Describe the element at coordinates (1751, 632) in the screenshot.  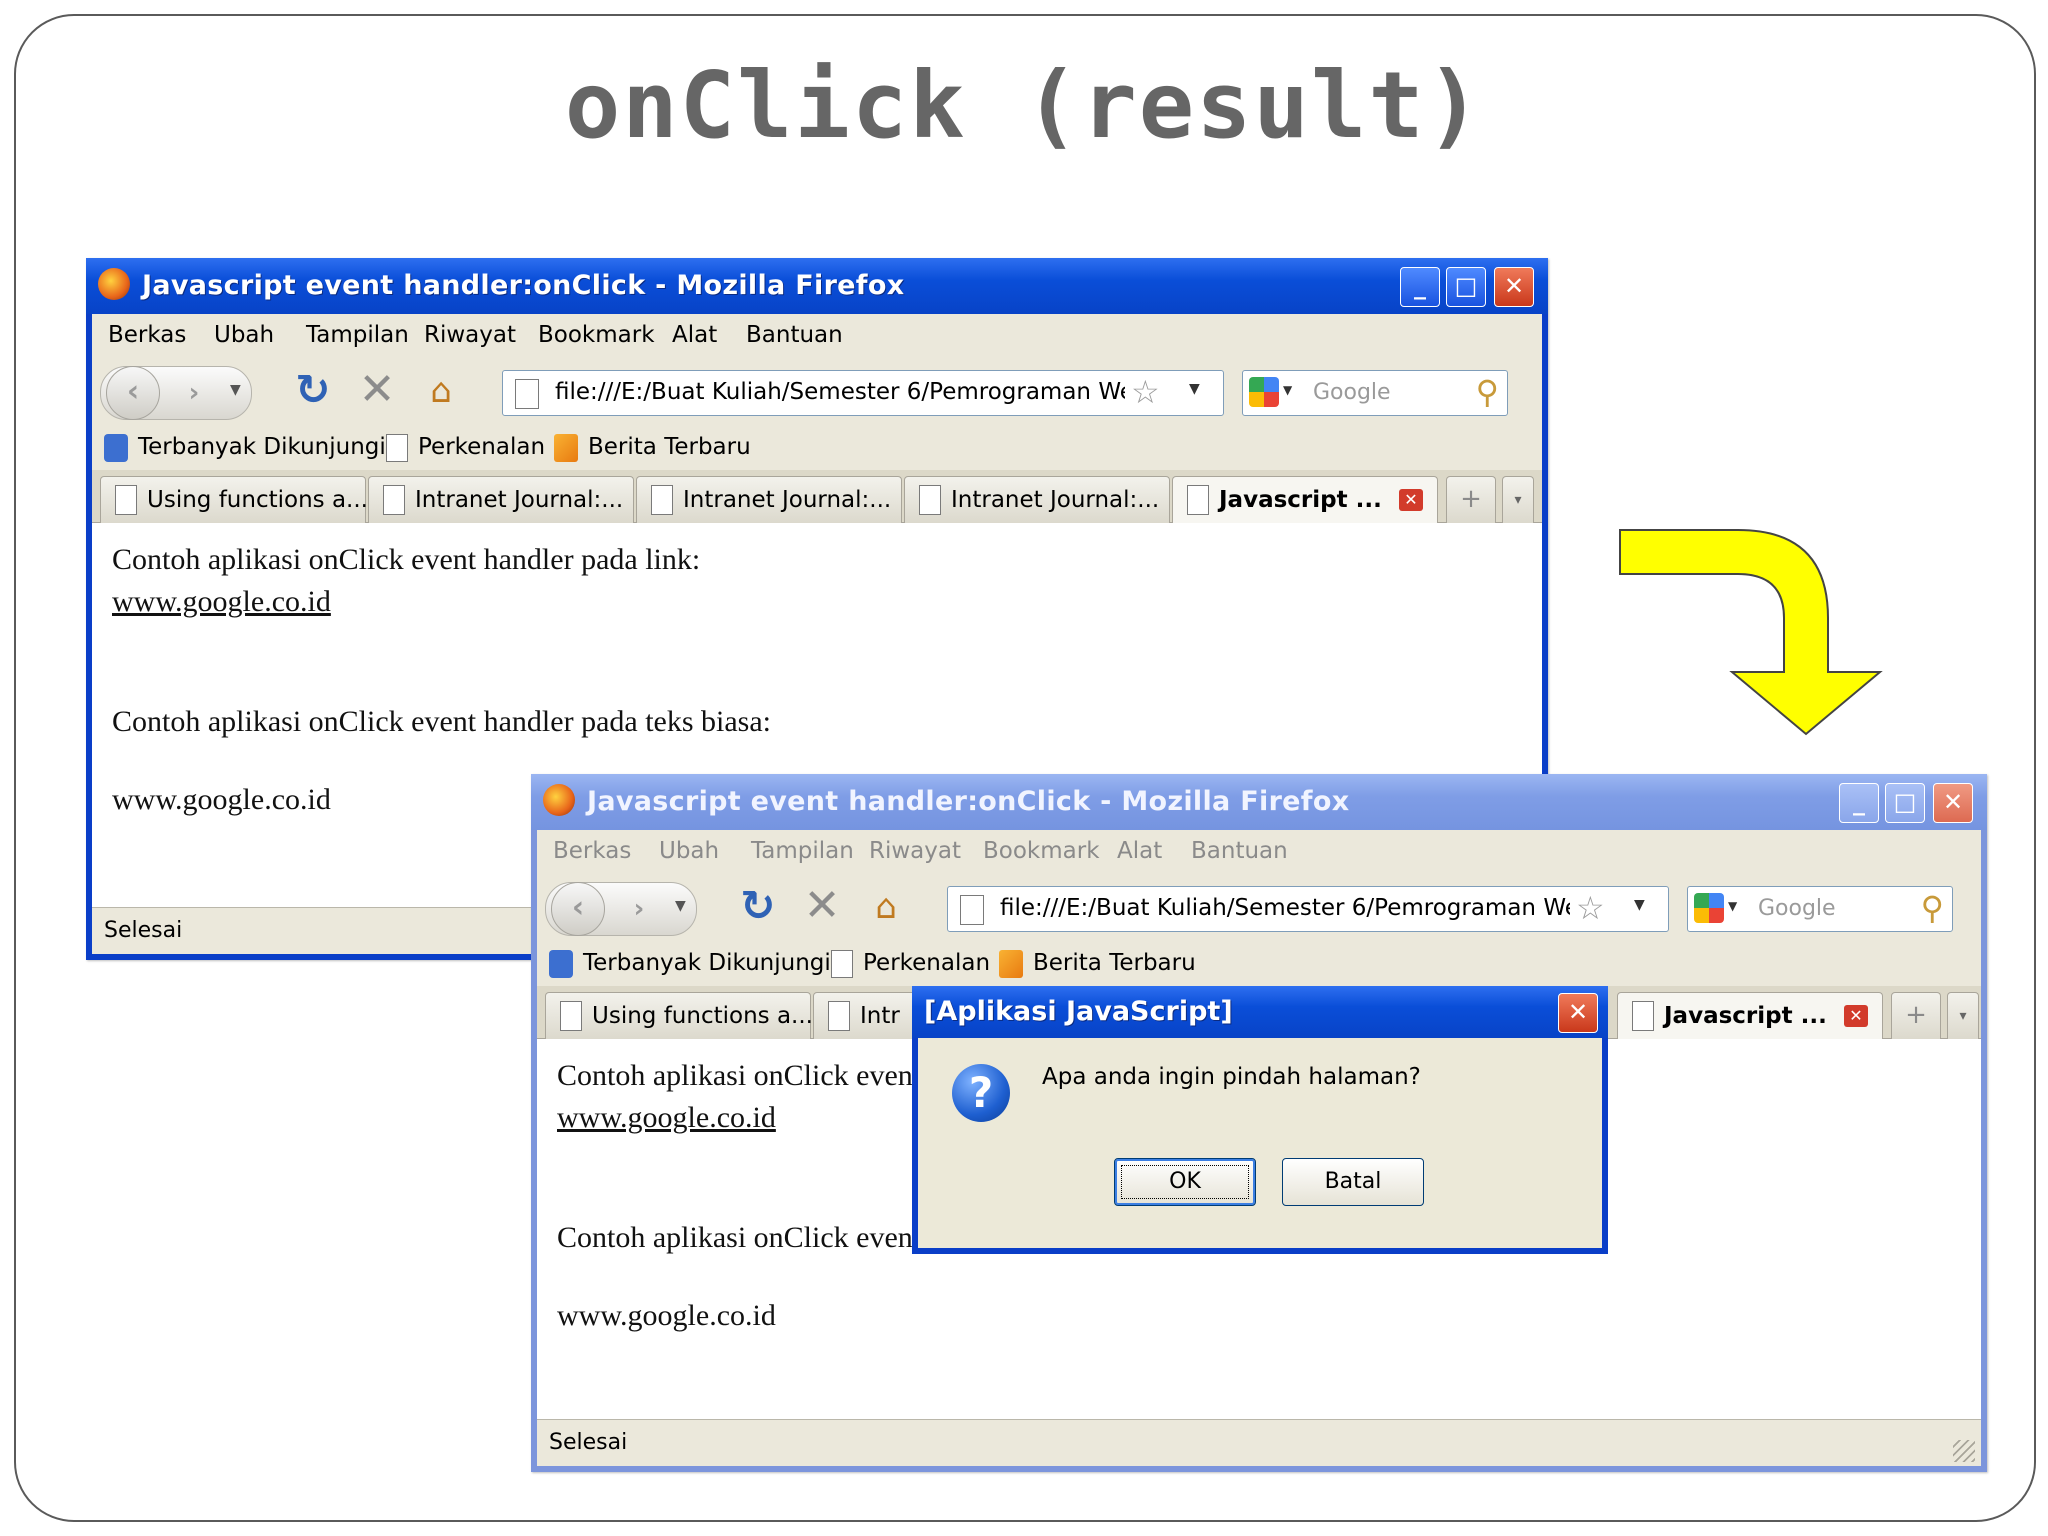
I see `curved-down-arrow-icon` at that location.